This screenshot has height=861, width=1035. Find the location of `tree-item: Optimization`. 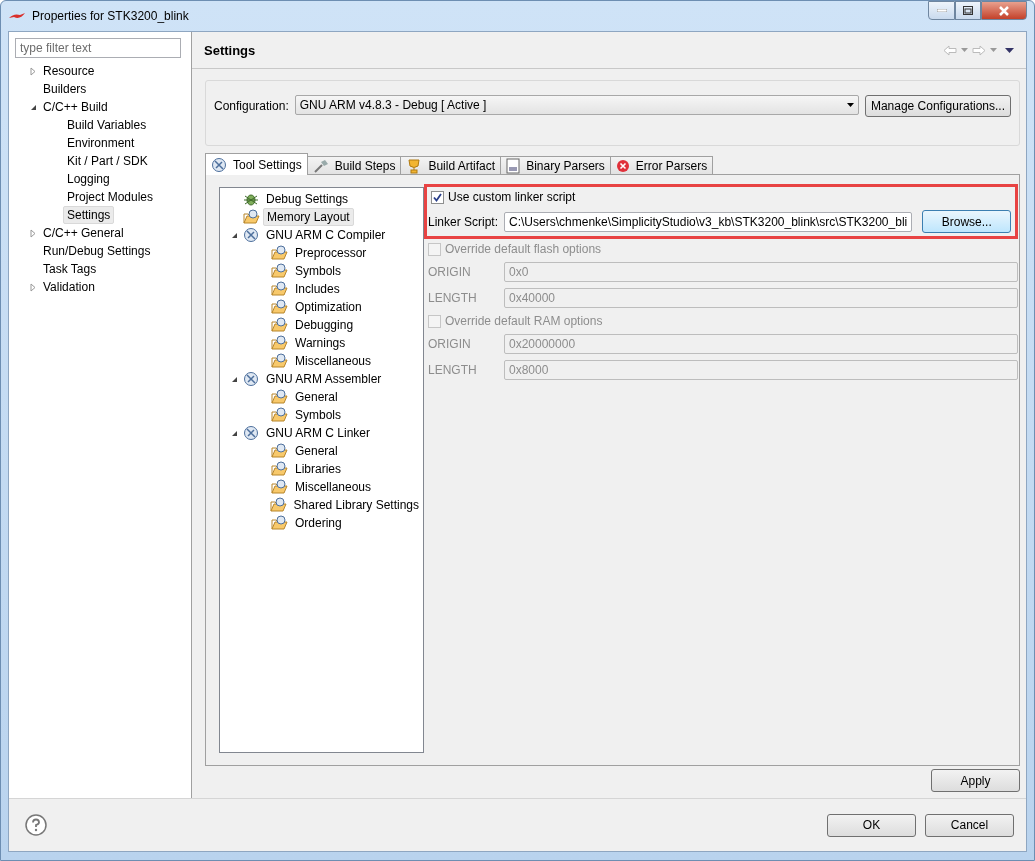

tree-item: Optimization is located at coordinates (328, 307).